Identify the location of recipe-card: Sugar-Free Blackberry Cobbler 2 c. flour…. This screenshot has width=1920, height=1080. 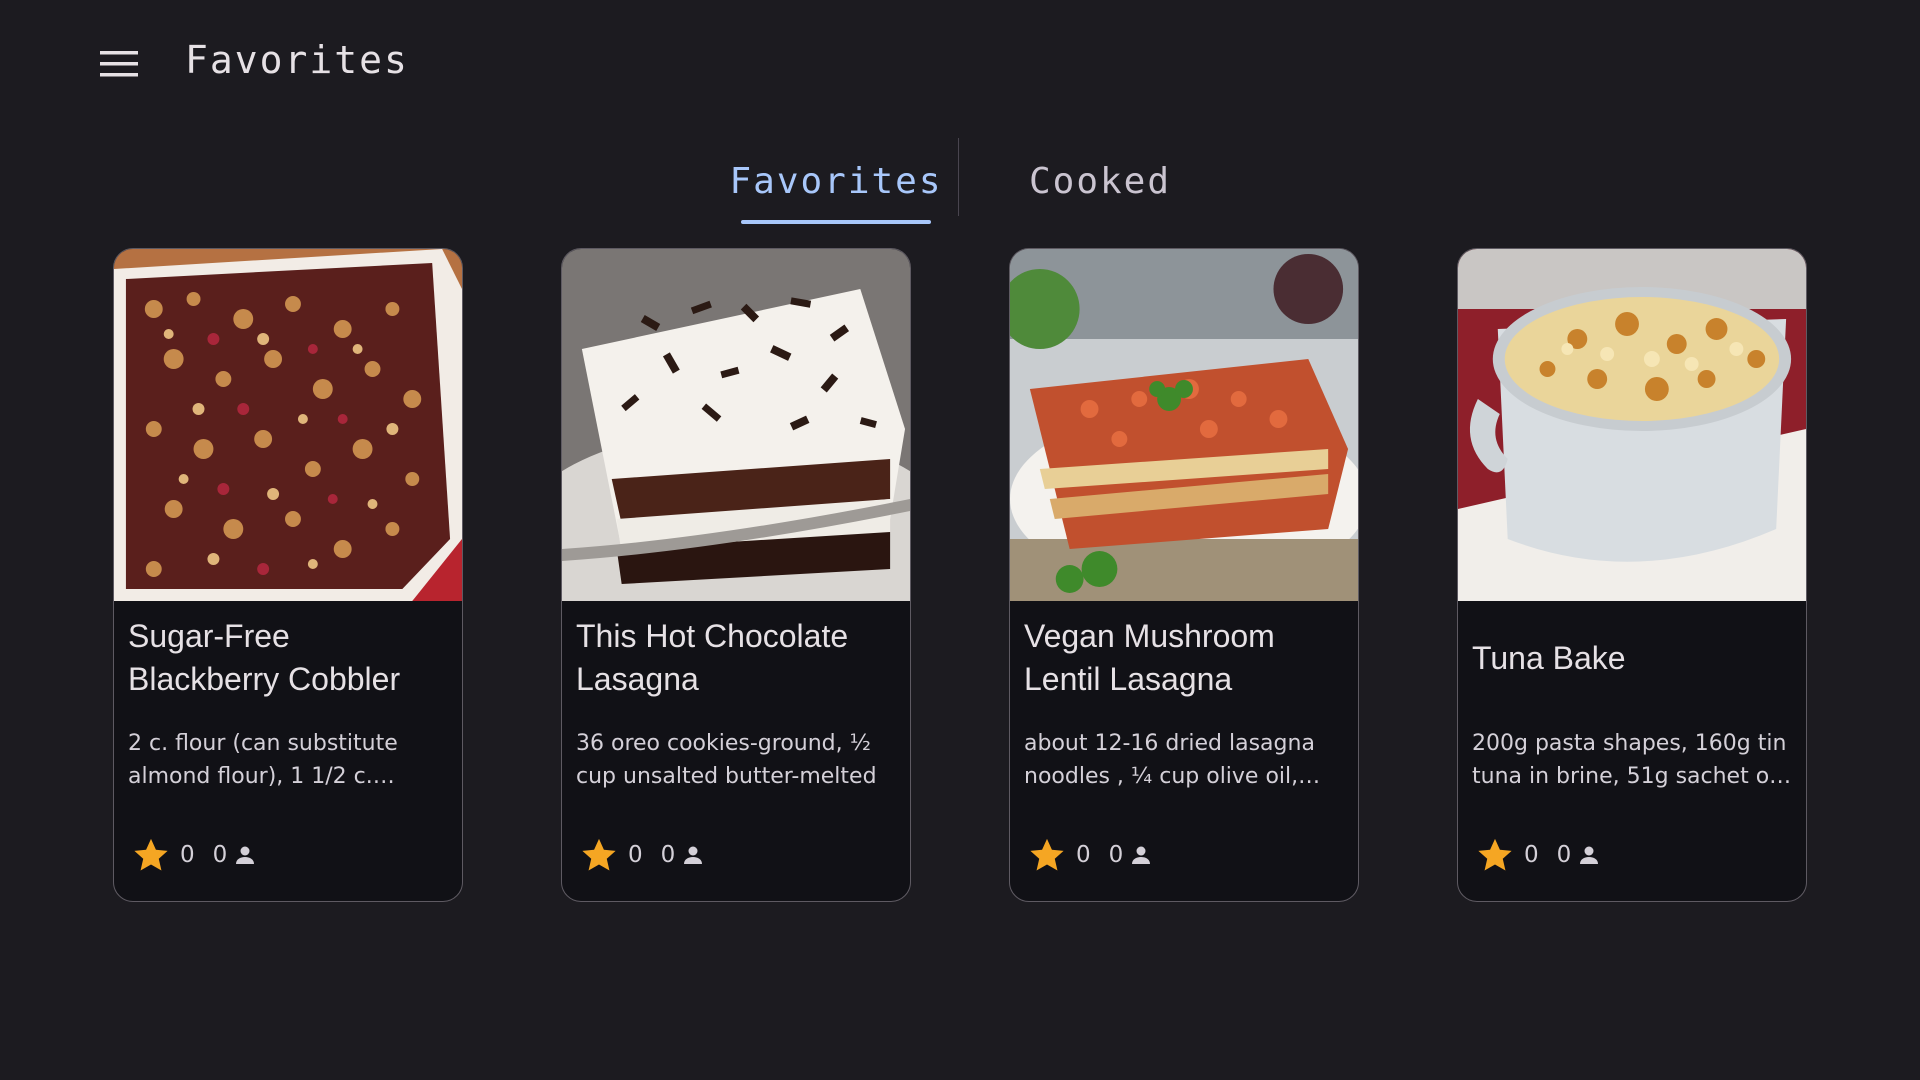
(288, 575).